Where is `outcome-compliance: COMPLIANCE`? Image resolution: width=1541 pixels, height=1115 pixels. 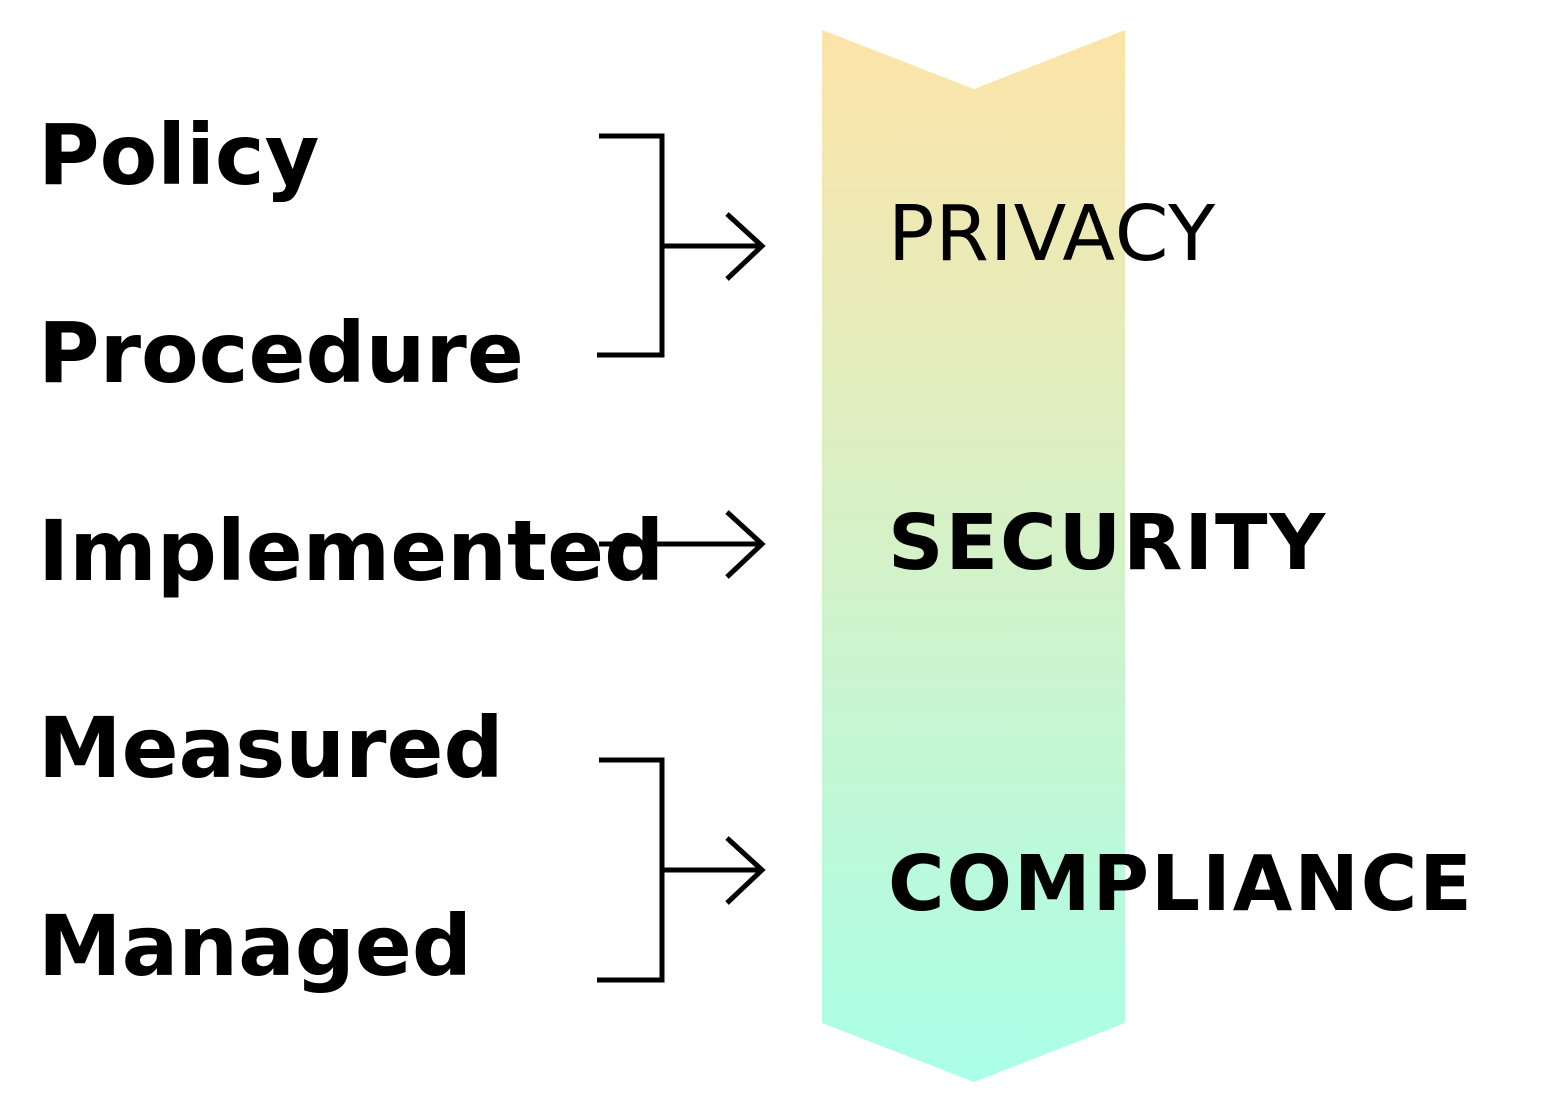 outcome-compliance: COMPLIANCE is located at coordinates (1181, 884).